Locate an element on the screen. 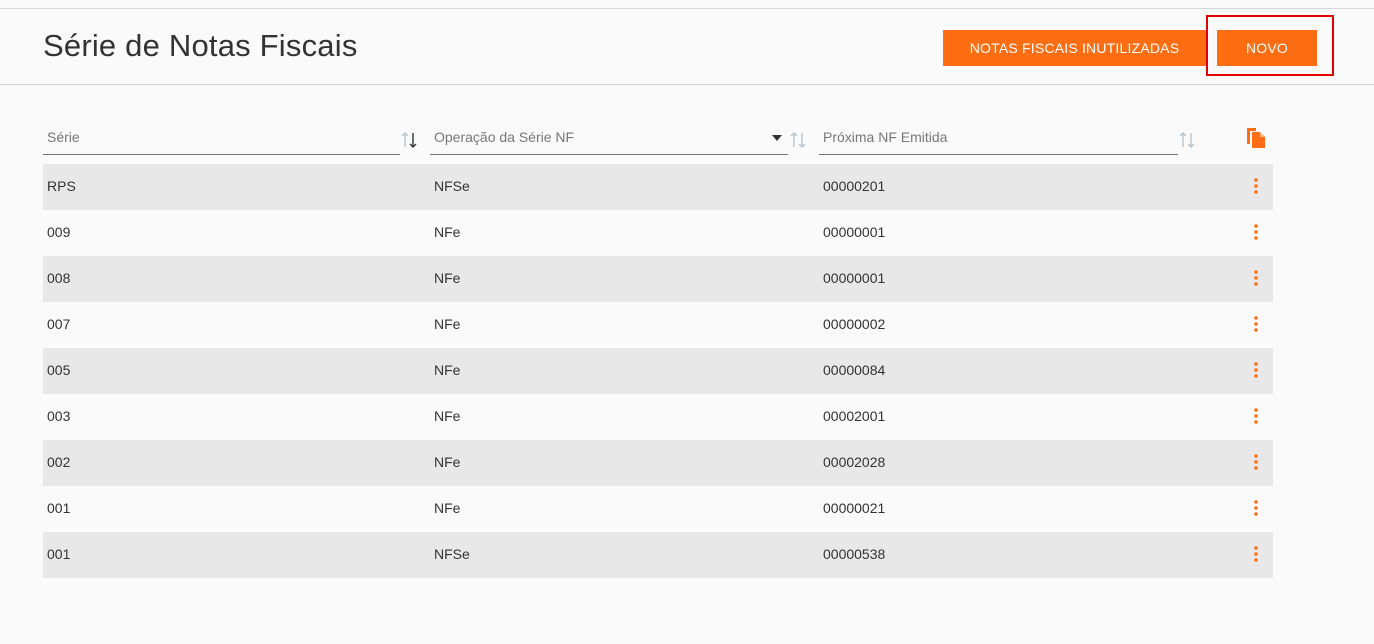 This screenshot has height=644, width=1374. novo-button: NOVO is located at coordinates (1267, 48).